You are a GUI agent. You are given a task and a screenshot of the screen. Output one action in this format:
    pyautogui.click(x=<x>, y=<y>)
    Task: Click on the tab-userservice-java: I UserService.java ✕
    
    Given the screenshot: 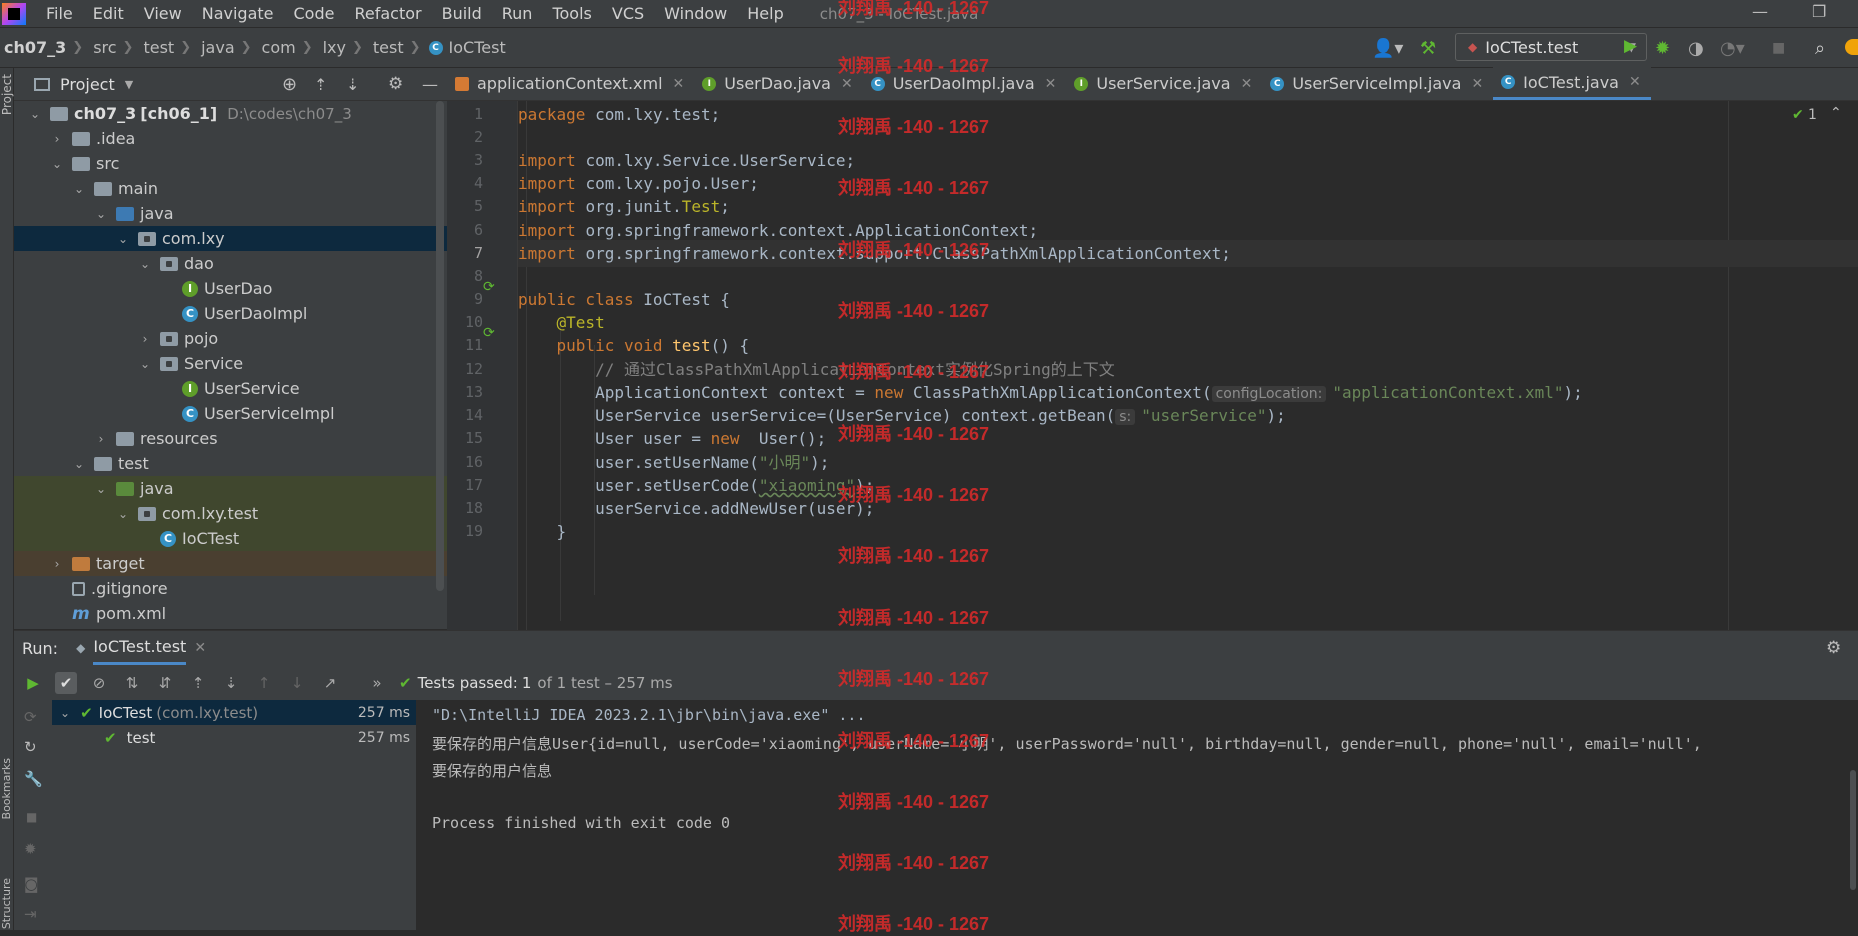 What is the action you would take?
    pyautogui.click(x=1164, y=83)
    